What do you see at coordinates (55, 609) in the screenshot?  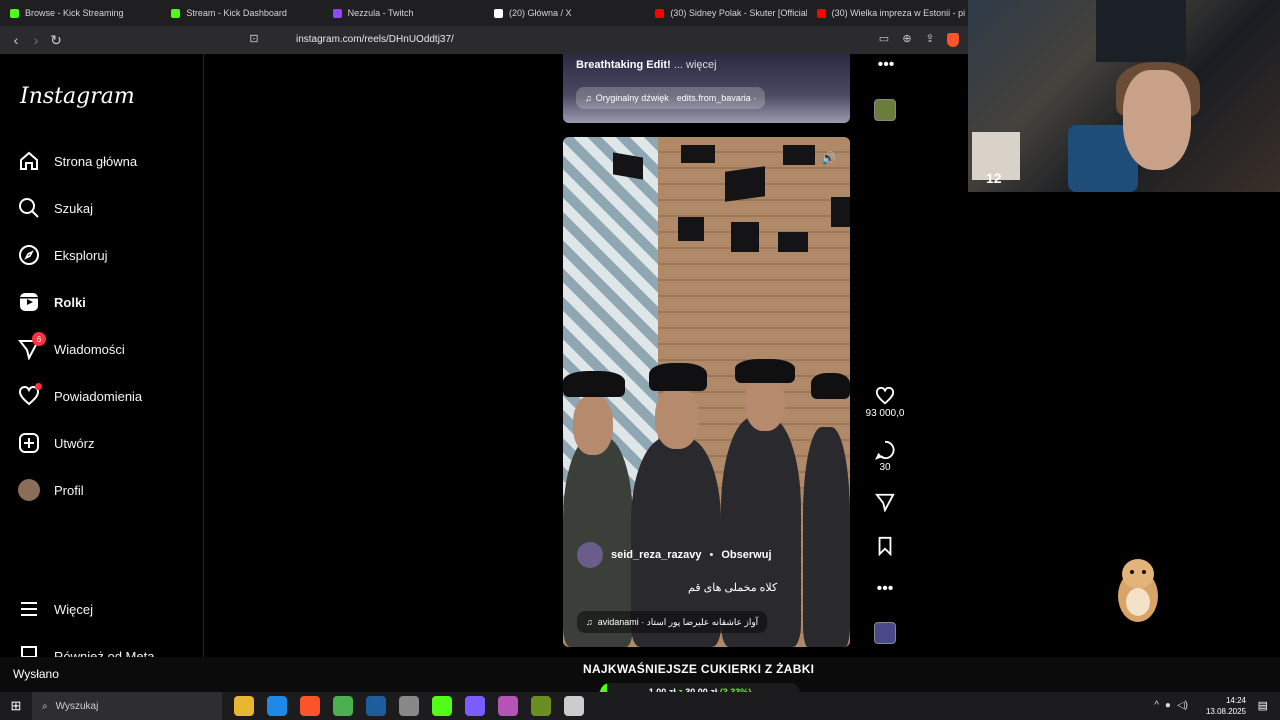 I see `sidebar-item-more: Więcej` at bounding box center [55, 609].